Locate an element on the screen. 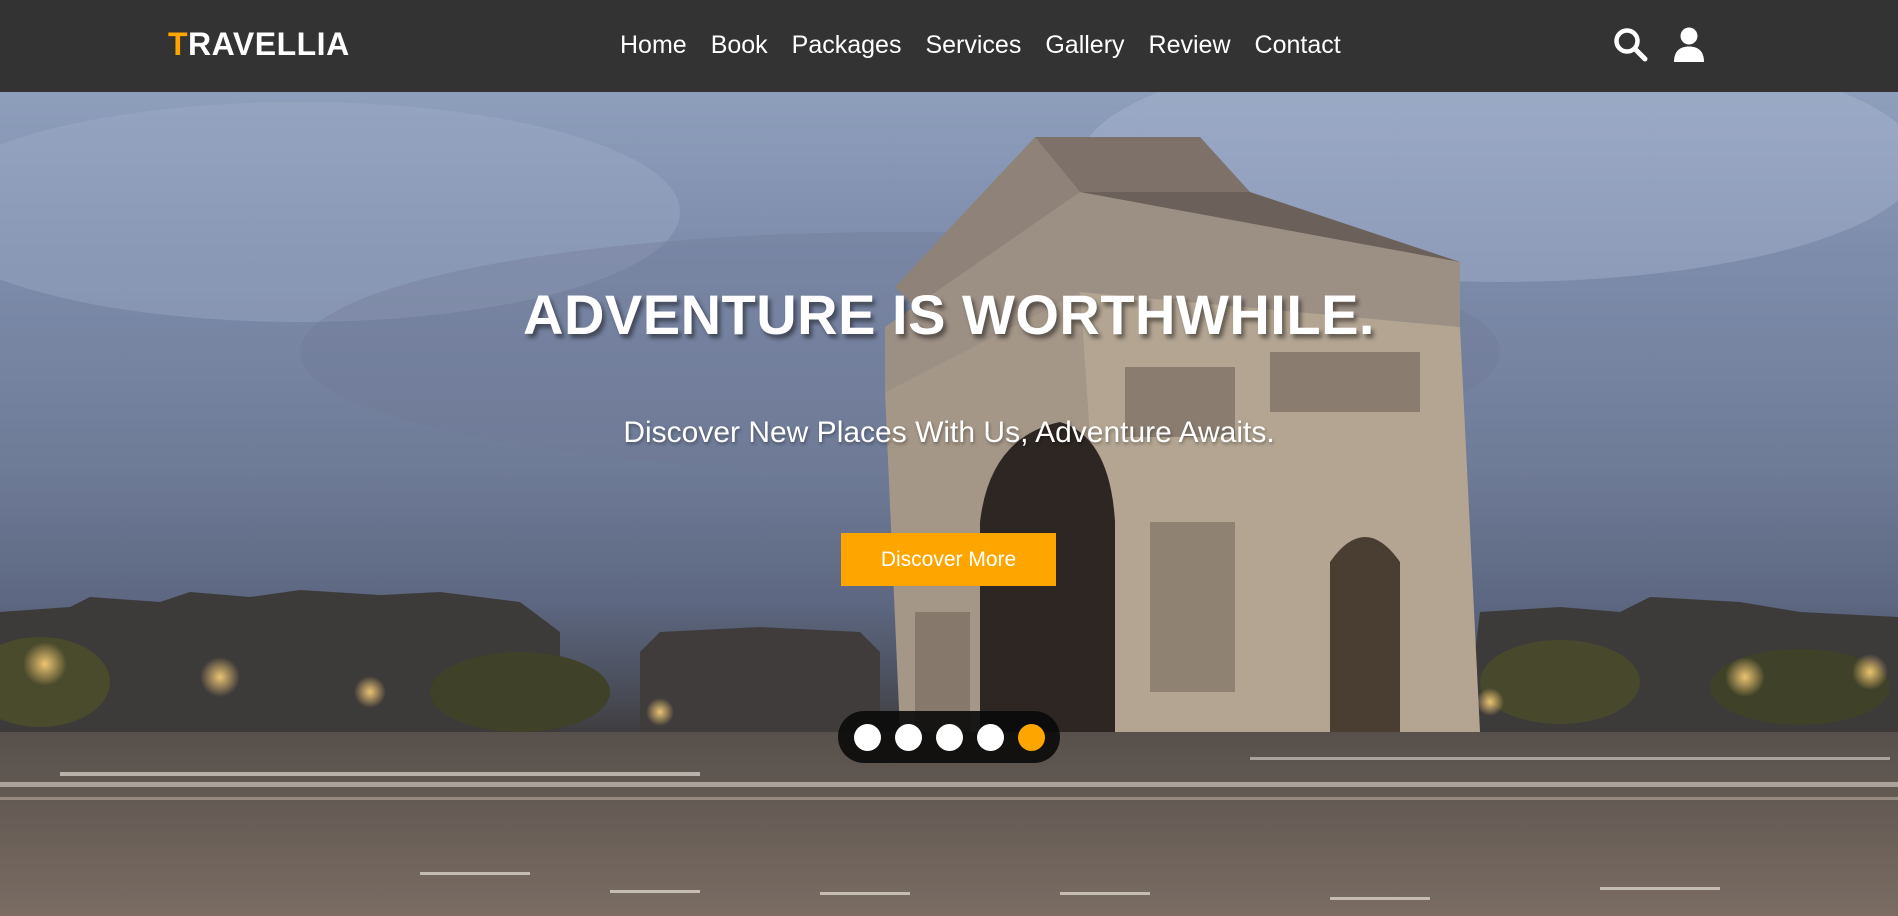 Image resolution: width=1898 pixels, height=916 pixels. nav-home: Home is located at coordinates (653, 45).